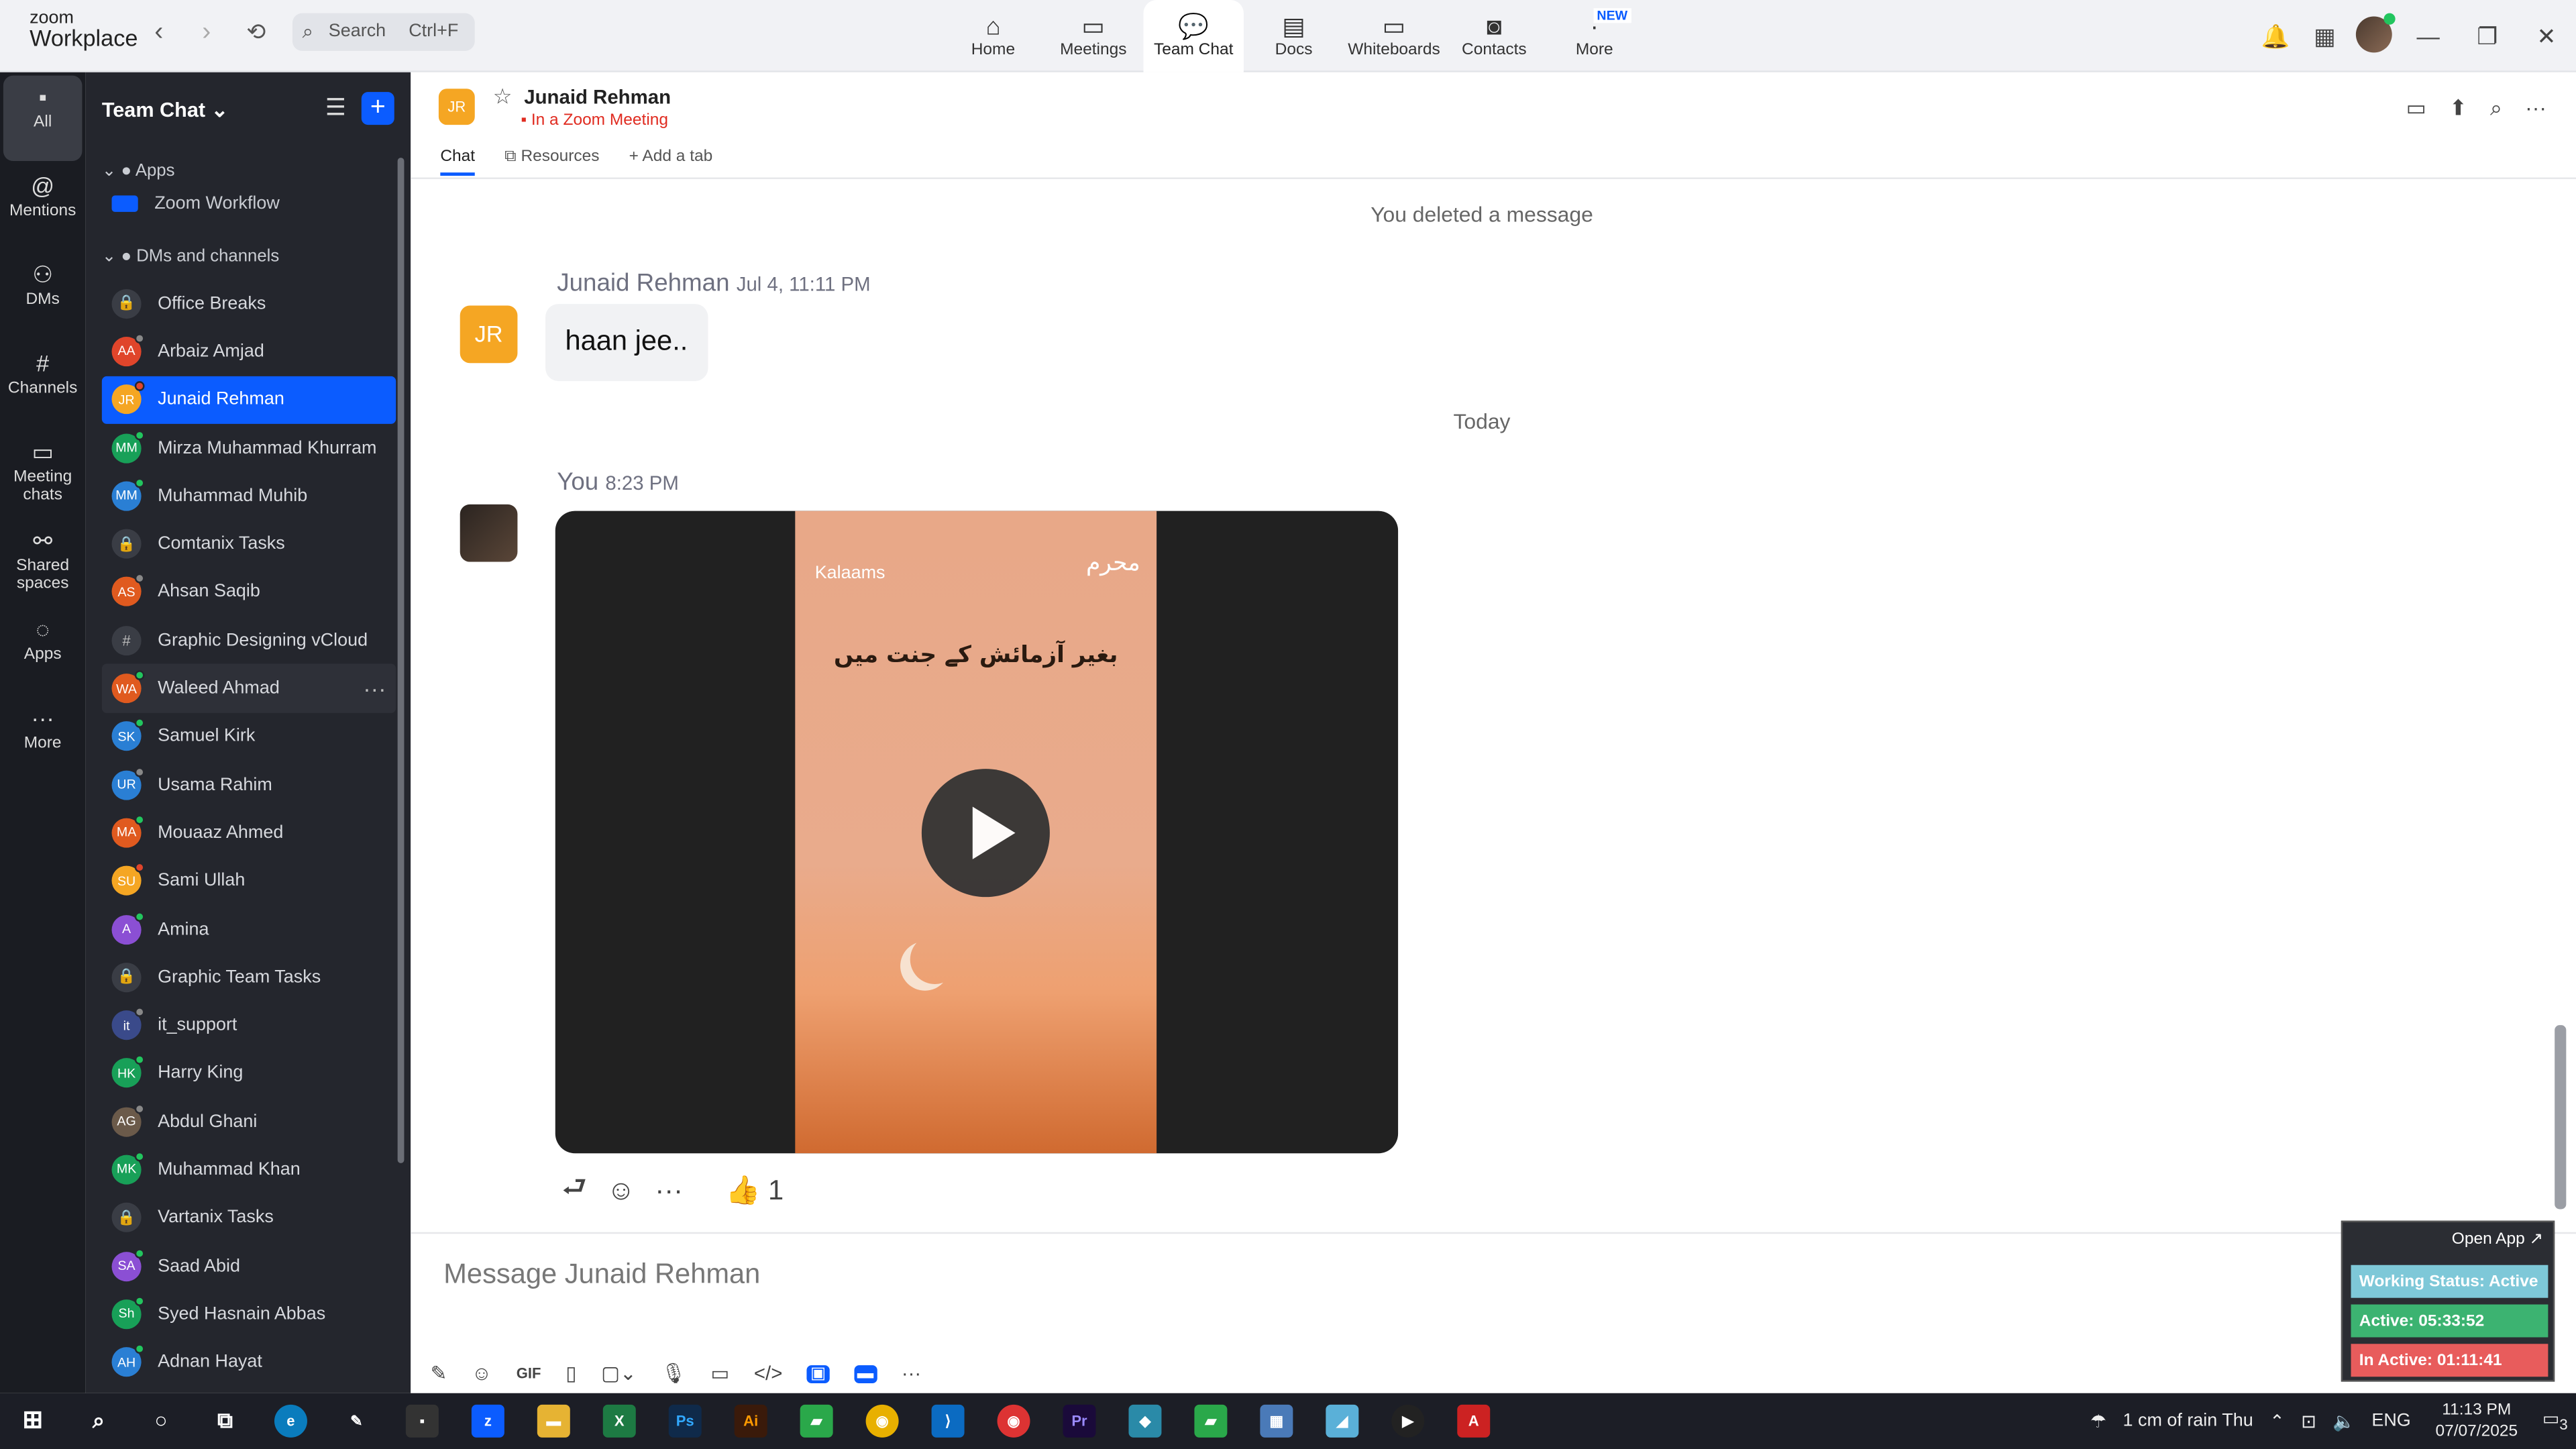 This screenshot has height=1449, width=2576. I want to click on more-tools-icon: ···, so click(911, 1373).